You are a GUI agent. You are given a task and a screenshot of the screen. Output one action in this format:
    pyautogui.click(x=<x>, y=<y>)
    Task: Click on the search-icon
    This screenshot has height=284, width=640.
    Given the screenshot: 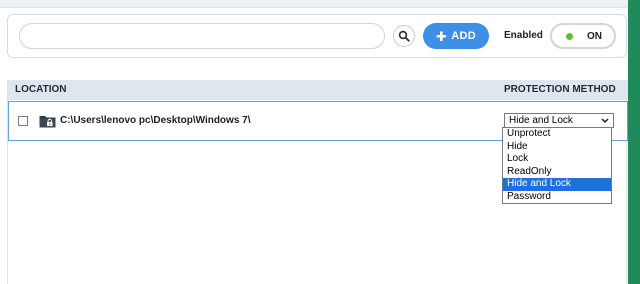 What is the action you would take?
    pyautogui.click(x=404, y=36)
    